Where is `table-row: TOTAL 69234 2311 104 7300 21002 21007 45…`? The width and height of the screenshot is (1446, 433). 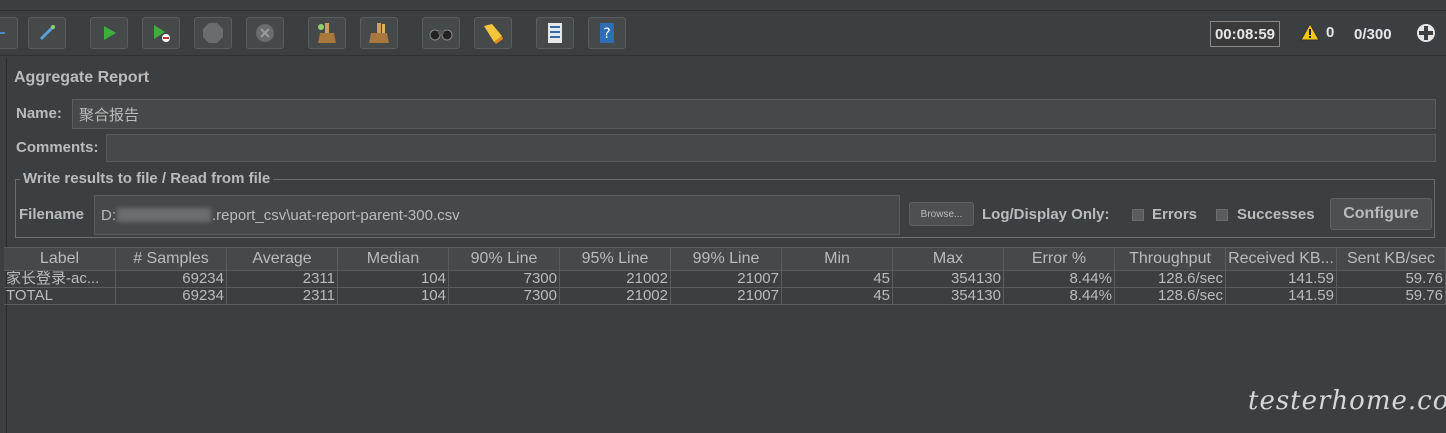 table-row: TOTAL 69234 2311 104 7300 21002 21007 45… is located at coordinates (725, 296).